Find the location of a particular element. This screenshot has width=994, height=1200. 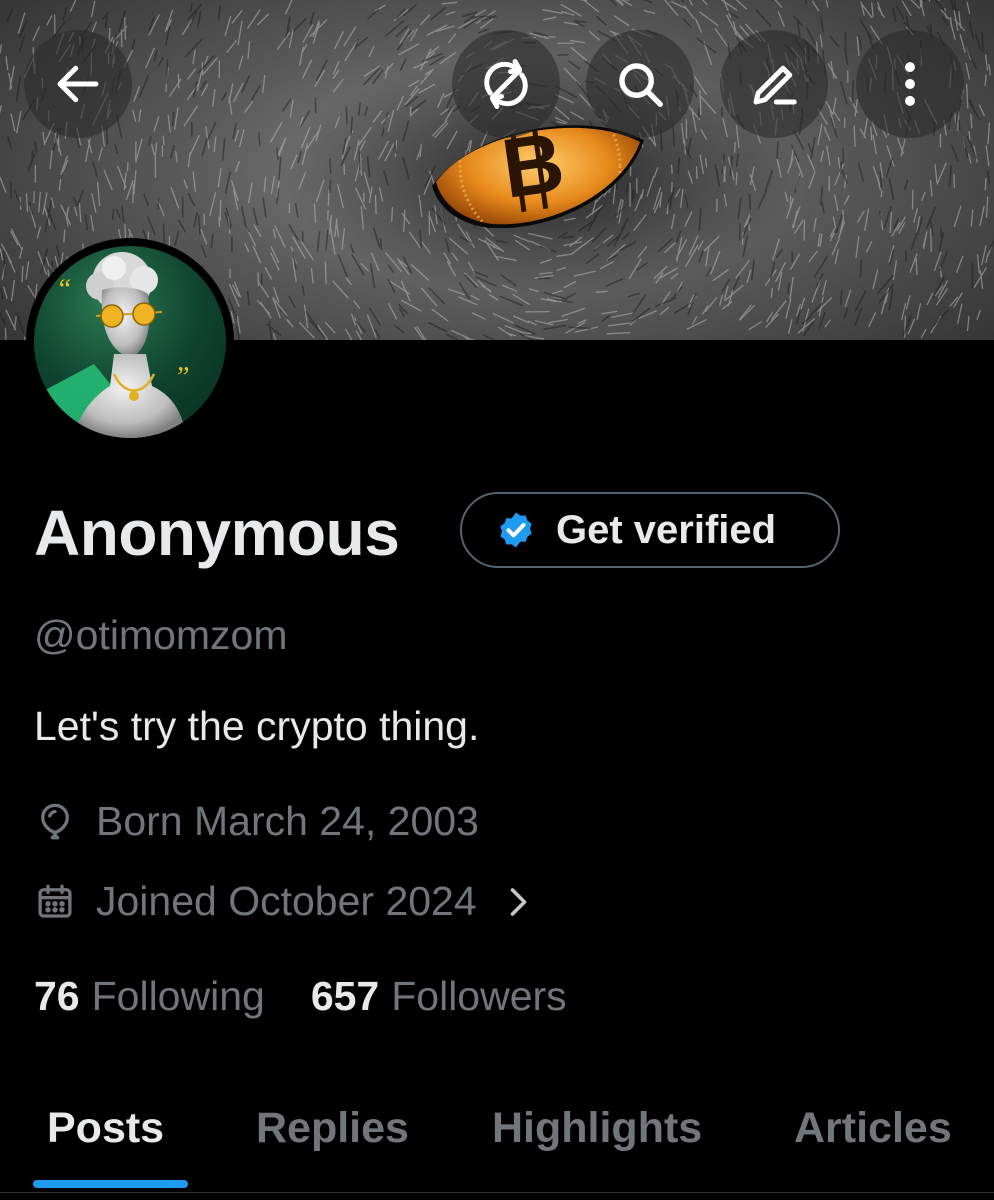

avatar-frame: “ ” is located at coordinates (130, 342).